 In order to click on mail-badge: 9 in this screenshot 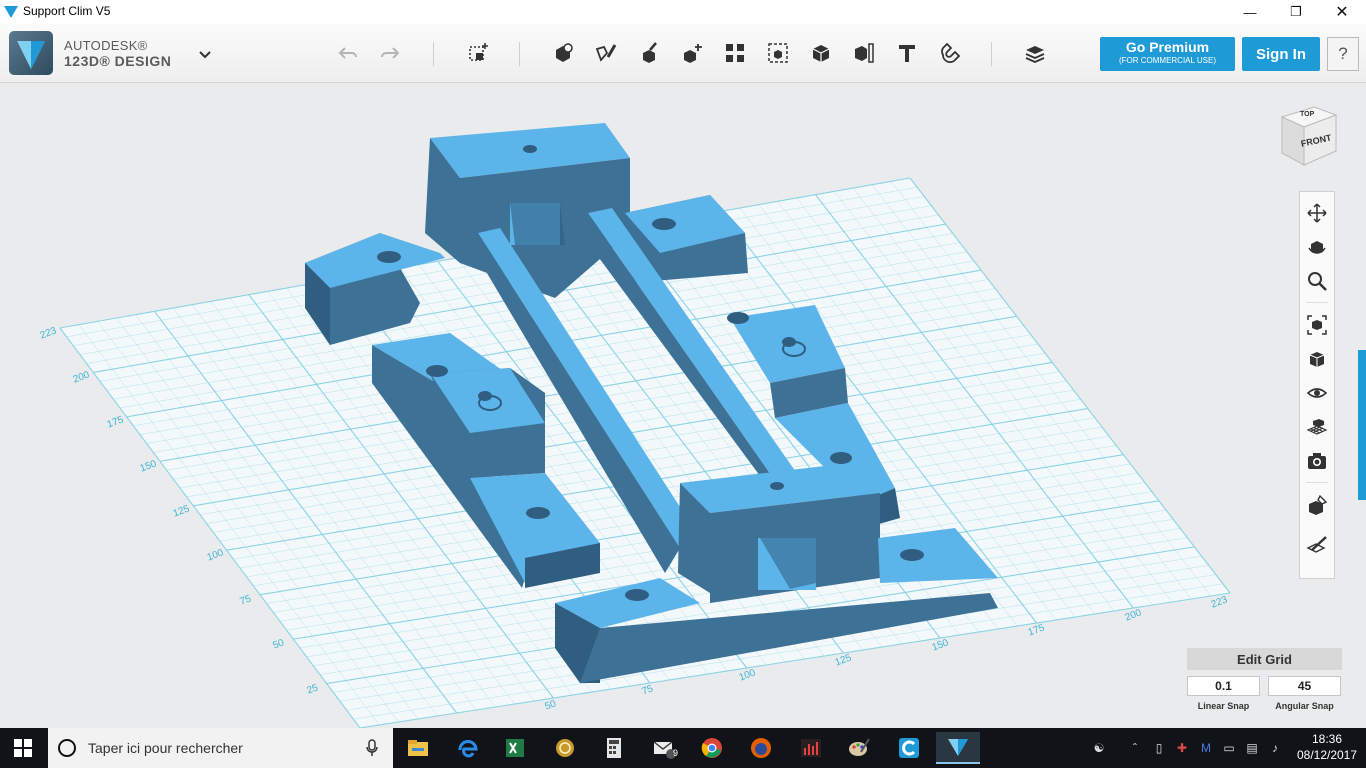, I will do `click(676, 753)`.